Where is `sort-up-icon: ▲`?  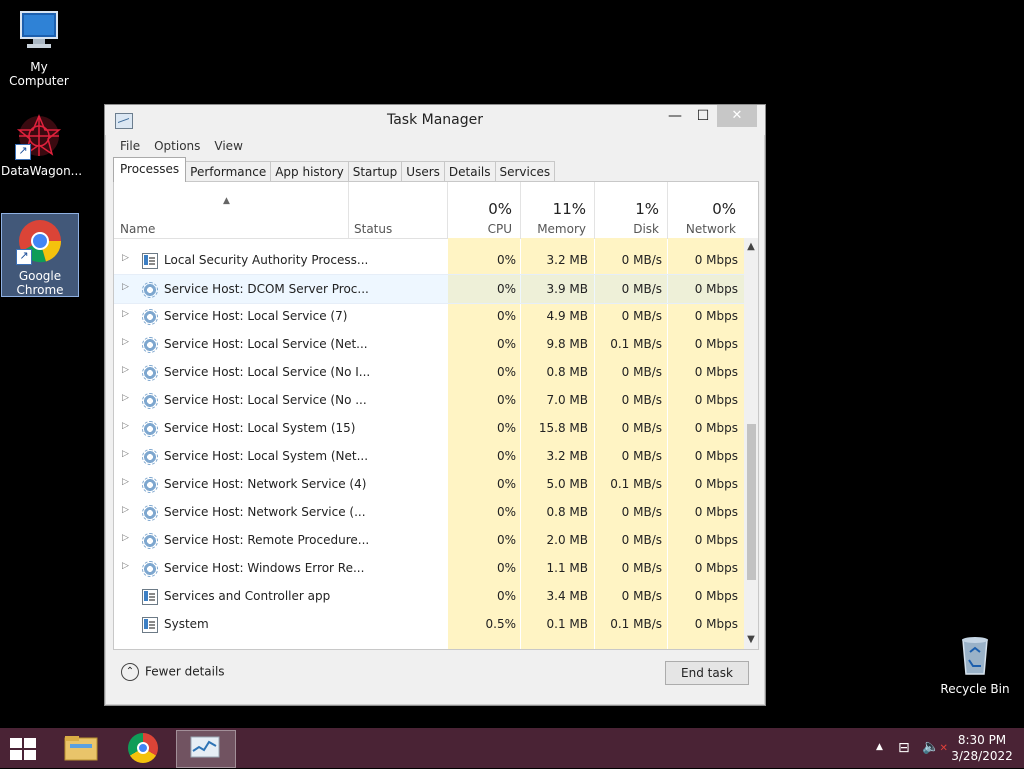 sort-up-icon: ▲ is located at coordinates (226, 201).